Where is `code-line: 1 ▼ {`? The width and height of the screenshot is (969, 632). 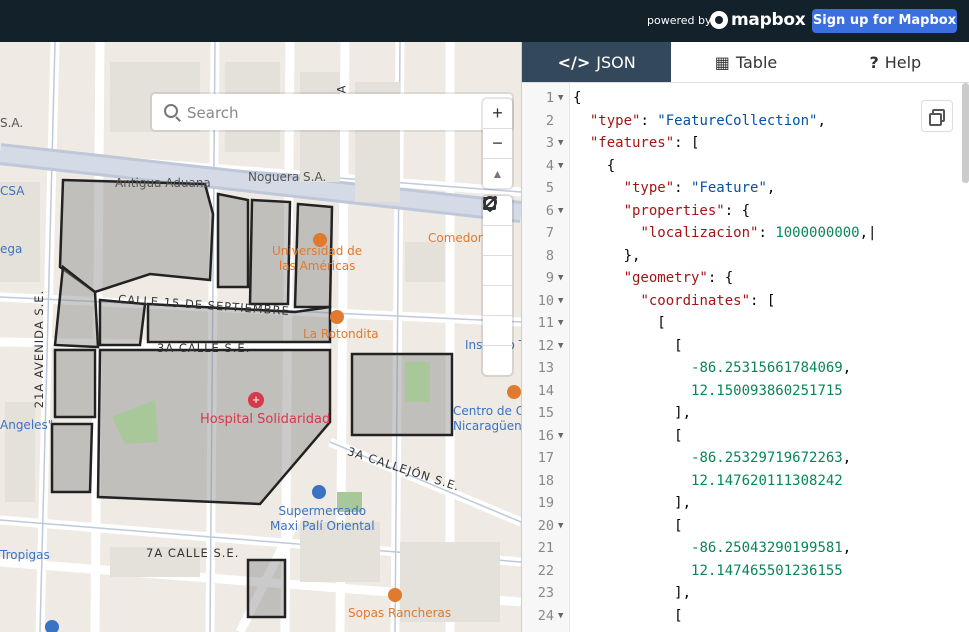 code-line: 1 ▼ { is located at coordinates (745, 98).